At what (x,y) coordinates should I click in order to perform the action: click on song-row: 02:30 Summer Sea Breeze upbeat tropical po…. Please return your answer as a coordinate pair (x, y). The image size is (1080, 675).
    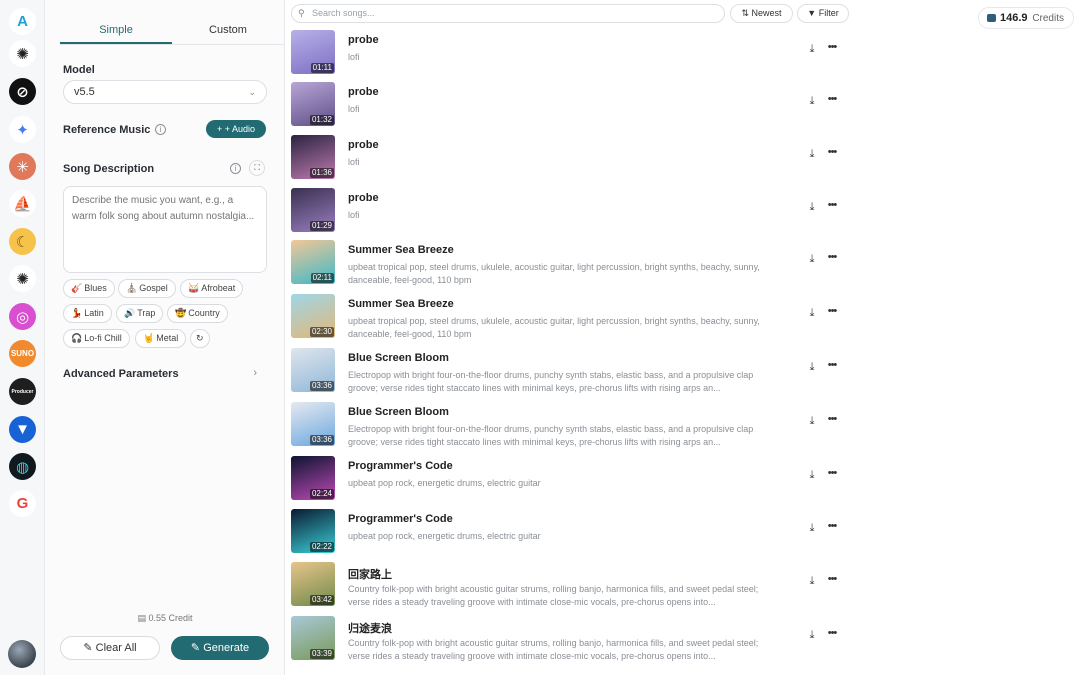
    Looking at the image, I should click on (571, 319).